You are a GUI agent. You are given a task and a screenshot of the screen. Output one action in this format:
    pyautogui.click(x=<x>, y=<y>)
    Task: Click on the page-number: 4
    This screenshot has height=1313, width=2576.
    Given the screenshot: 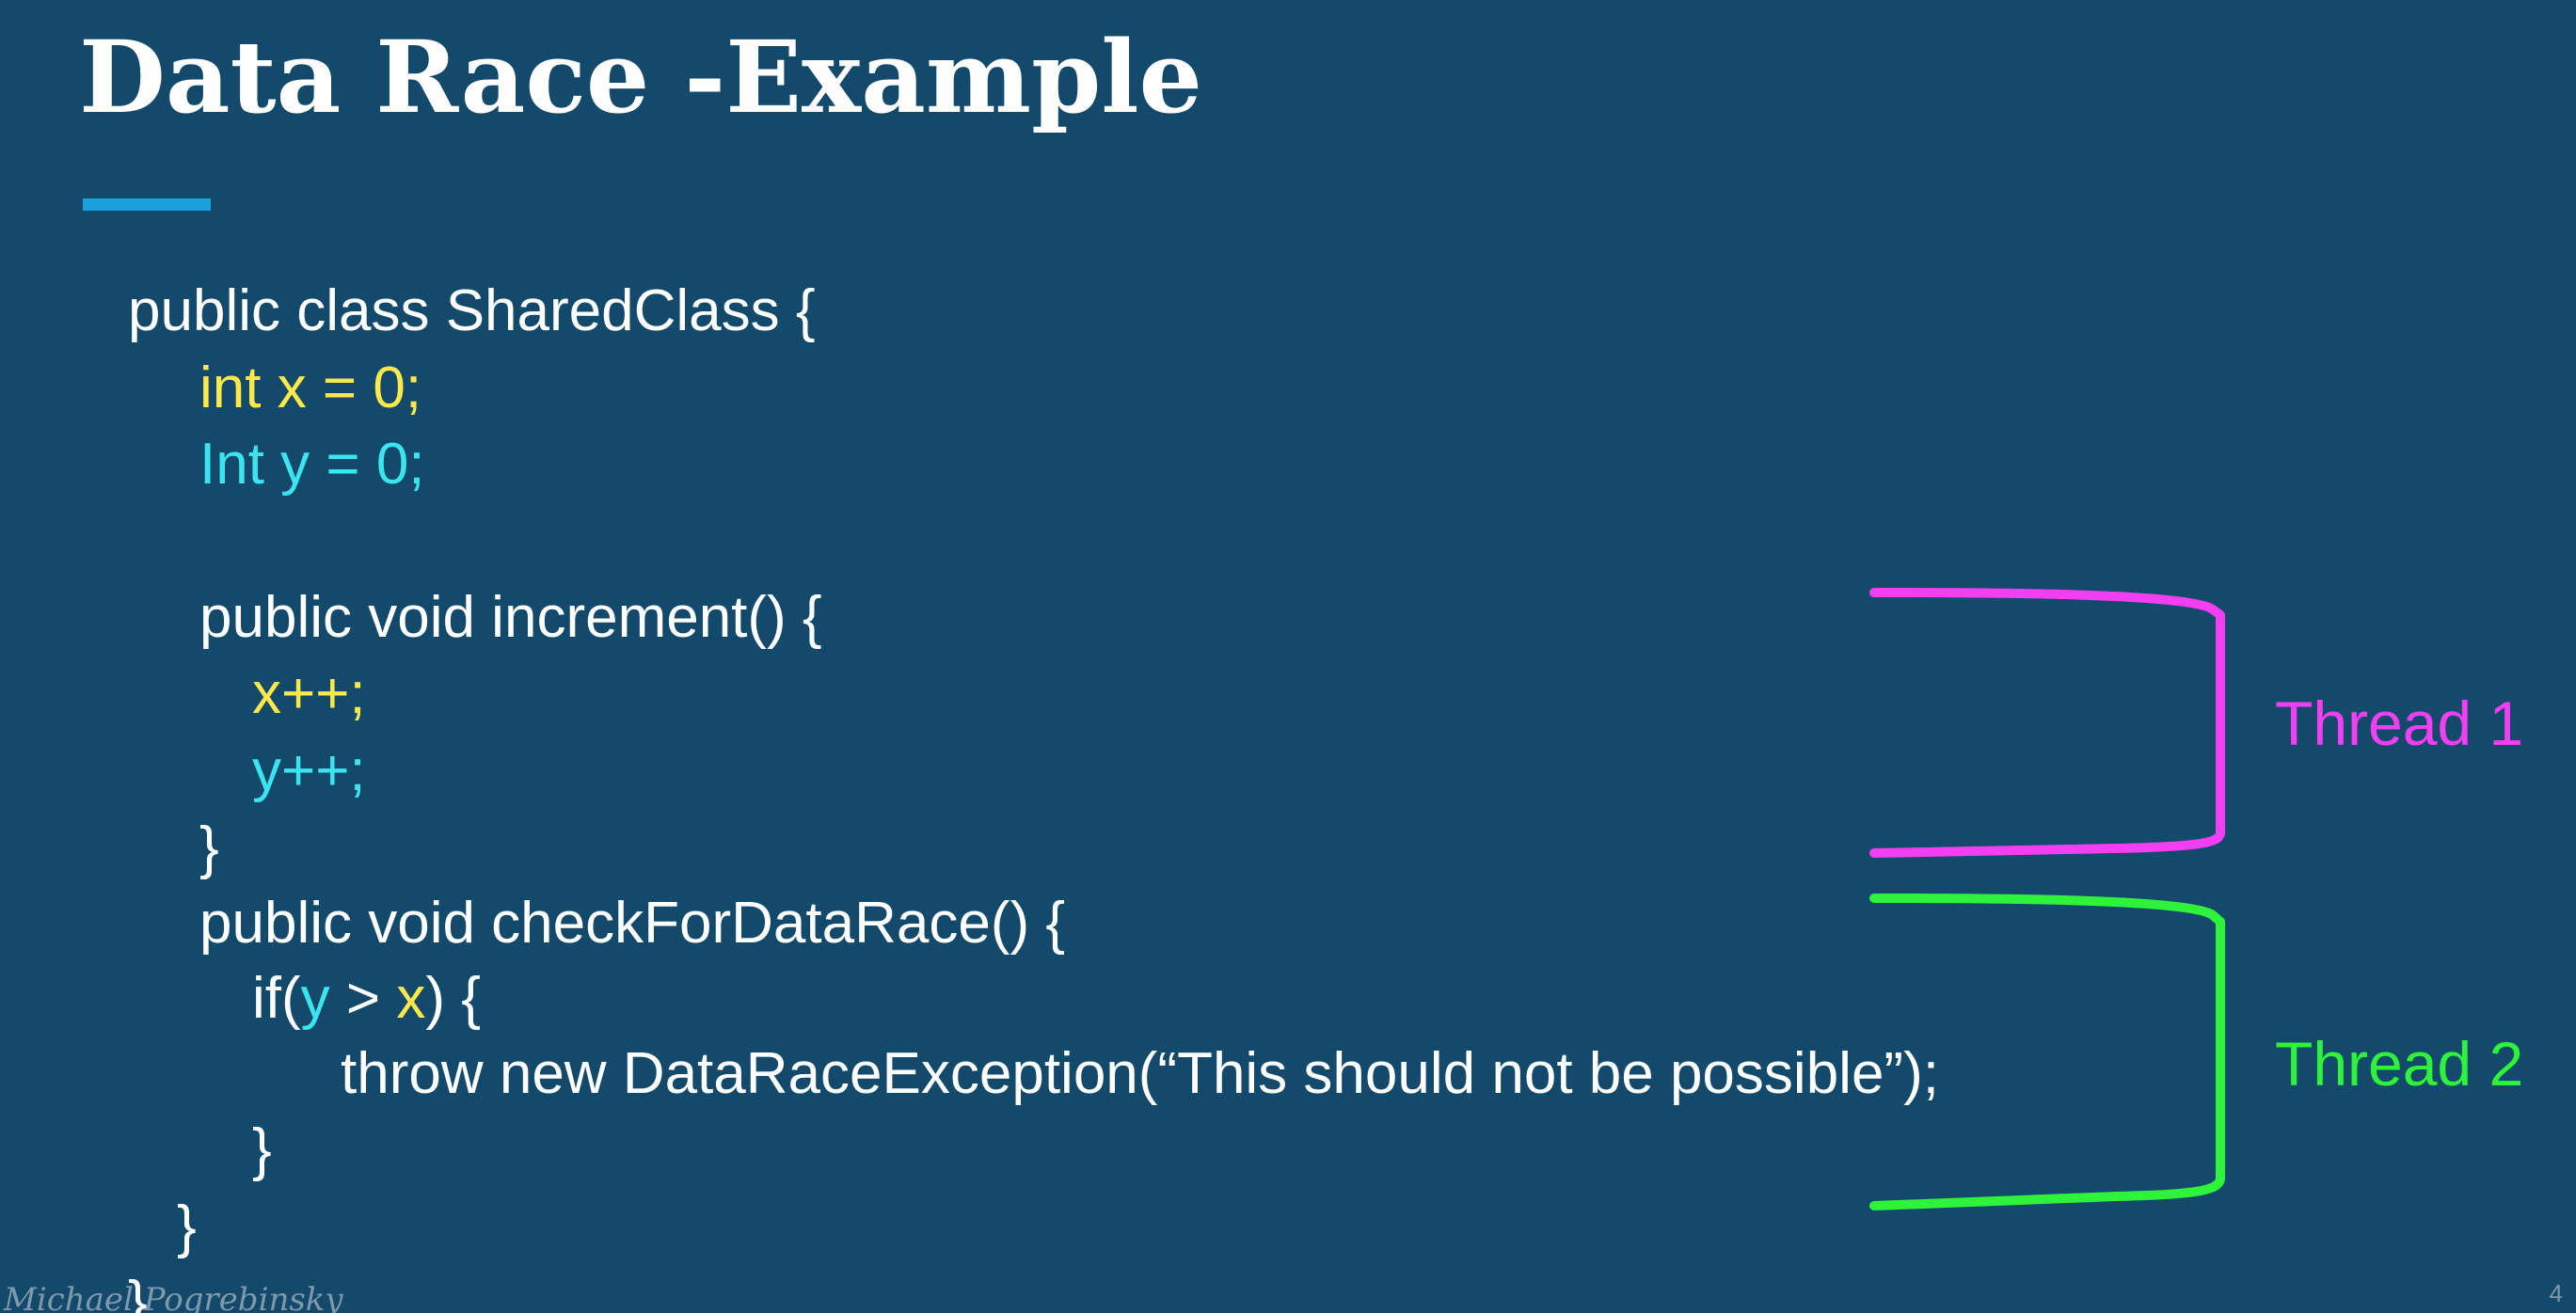 What is the action you would take?
    pyautogui.click(x=2556, y=1293)
    